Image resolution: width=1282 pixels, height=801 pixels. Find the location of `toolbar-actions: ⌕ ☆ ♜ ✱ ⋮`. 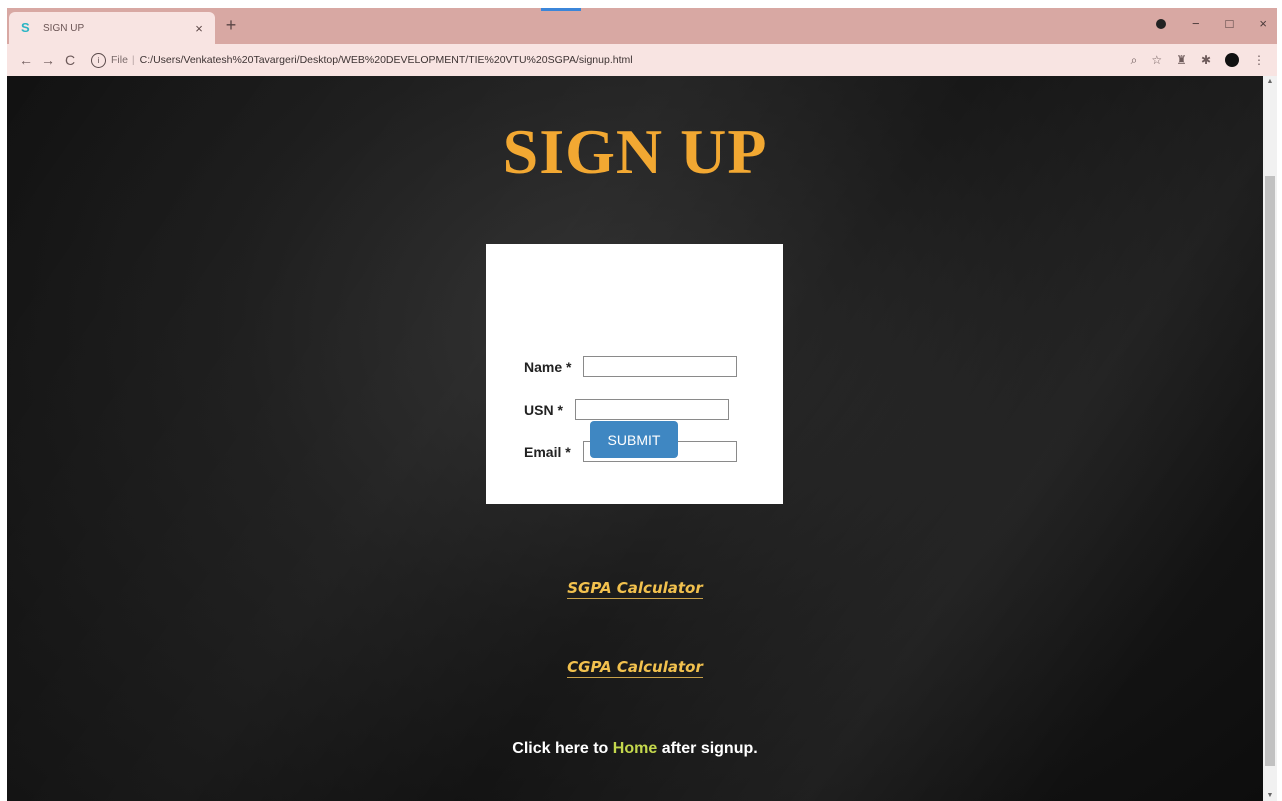

toolbar-actions: ⌕ ☆ ♜ ✱ ⋮ is located at coordinates (1198, 60).